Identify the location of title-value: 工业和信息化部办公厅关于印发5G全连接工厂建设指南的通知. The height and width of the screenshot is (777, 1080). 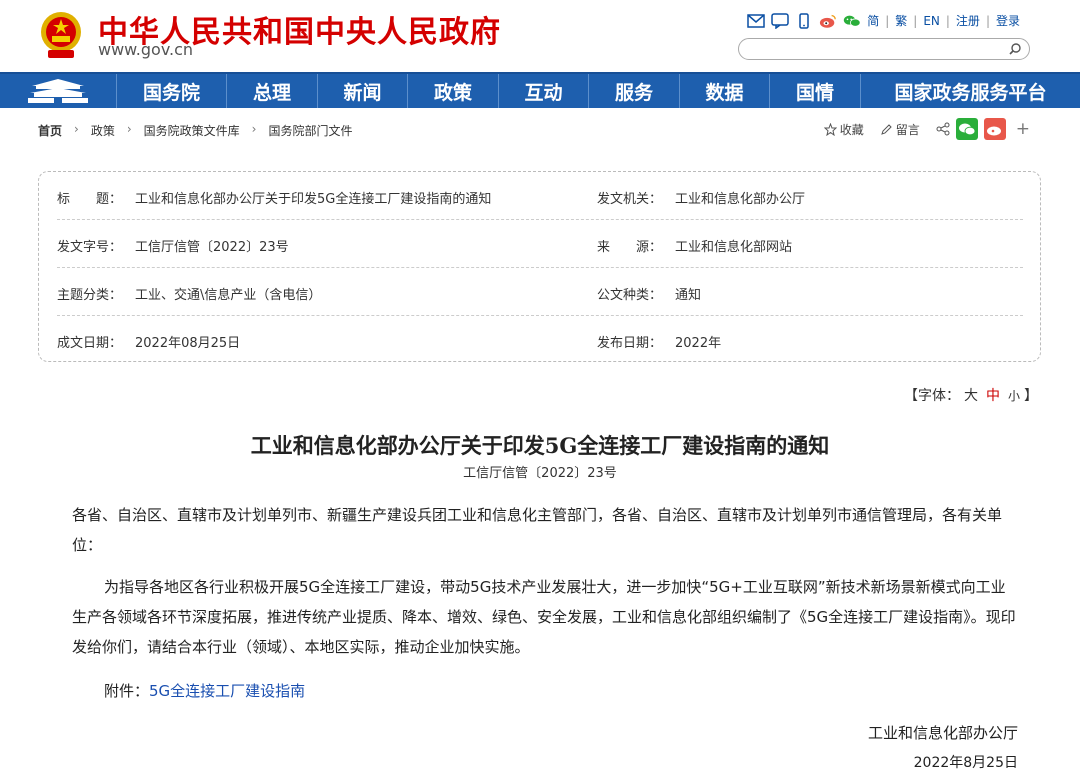
(313, 199).